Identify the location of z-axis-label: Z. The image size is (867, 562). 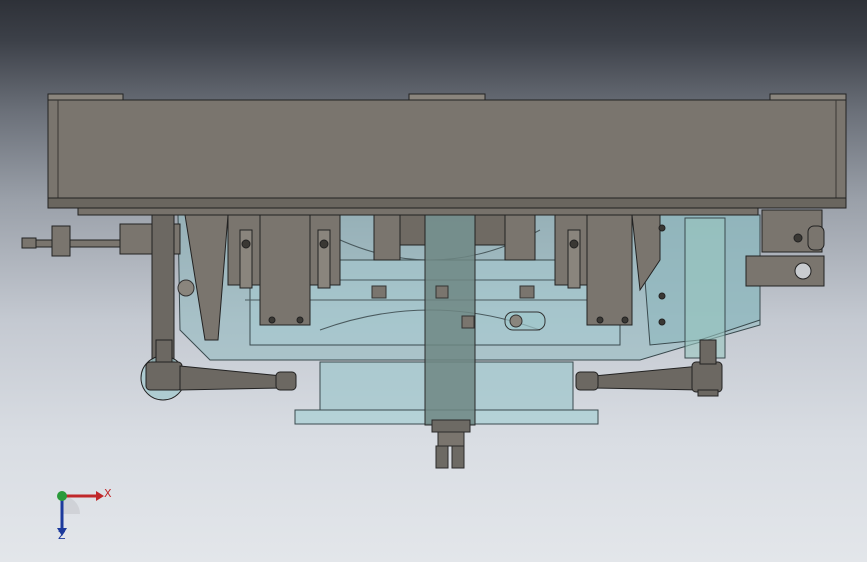
(62, 535).